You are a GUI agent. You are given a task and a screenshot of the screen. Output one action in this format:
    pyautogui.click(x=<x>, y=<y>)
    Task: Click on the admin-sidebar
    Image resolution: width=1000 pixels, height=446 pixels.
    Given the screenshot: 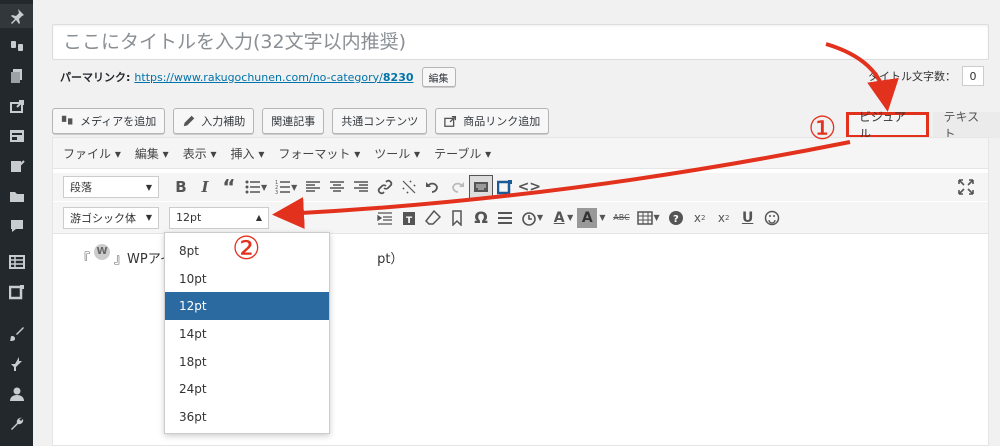 What is the action you would take?
    pyautogui.click(x=16, y=223)
    